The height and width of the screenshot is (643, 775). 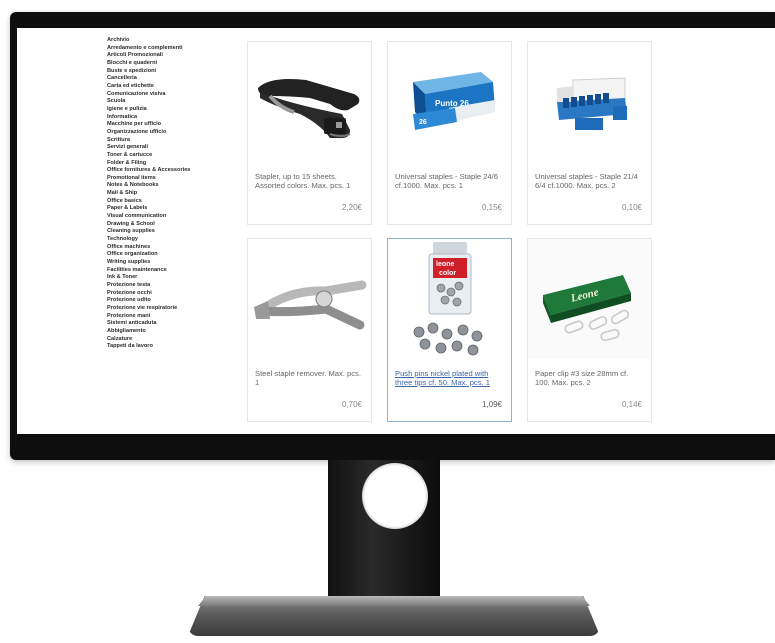 I want to click on sidebar-category-item: Informatica, so click(x=167, y=118).